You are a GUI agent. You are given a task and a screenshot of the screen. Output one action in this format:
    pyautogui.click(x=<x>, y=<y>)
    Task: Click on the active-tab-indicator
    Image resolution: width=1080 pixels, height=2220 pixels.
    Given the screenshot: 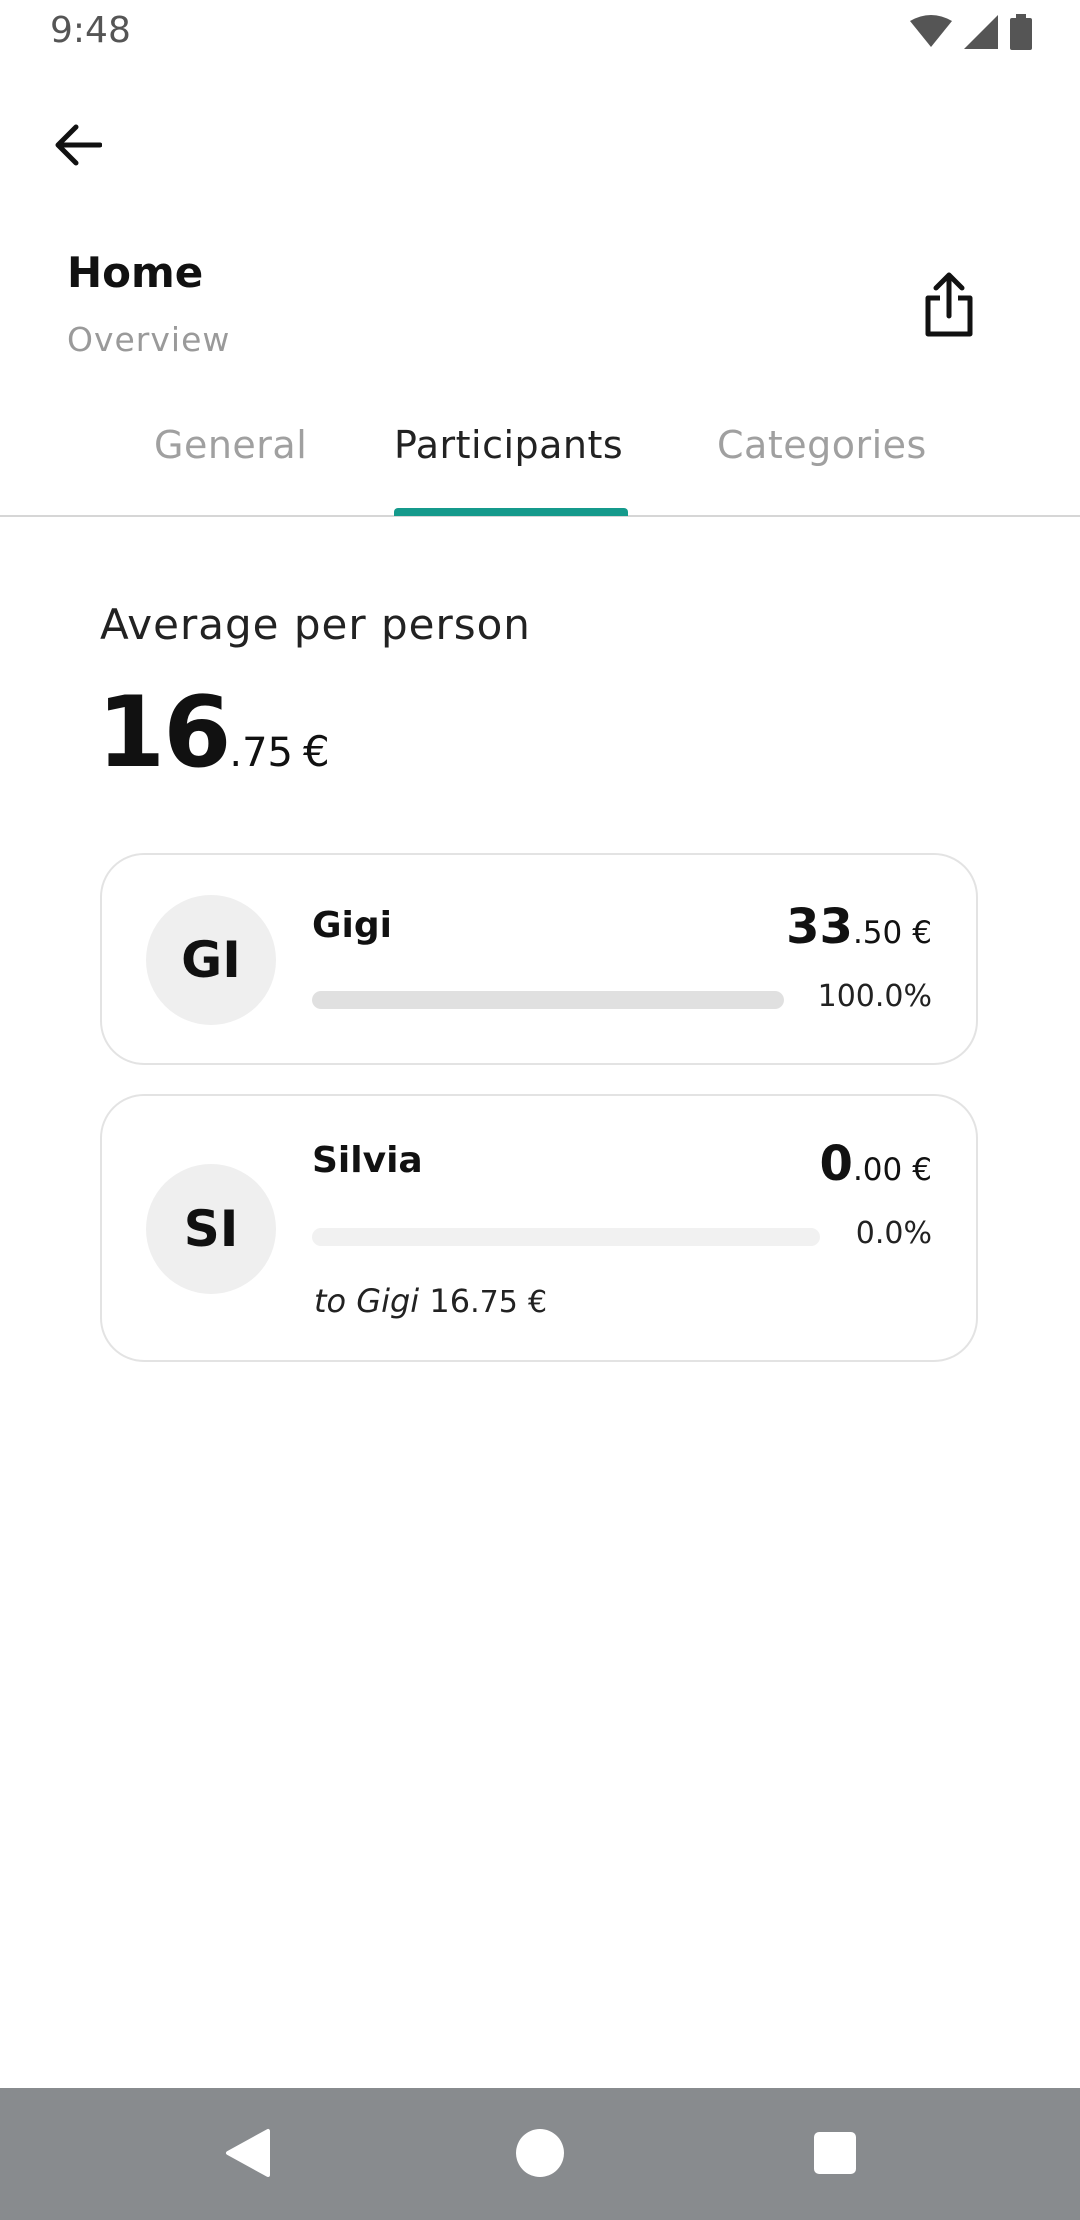 What is the action you would take?
    pyautogui.click(x=511, y=512)
    